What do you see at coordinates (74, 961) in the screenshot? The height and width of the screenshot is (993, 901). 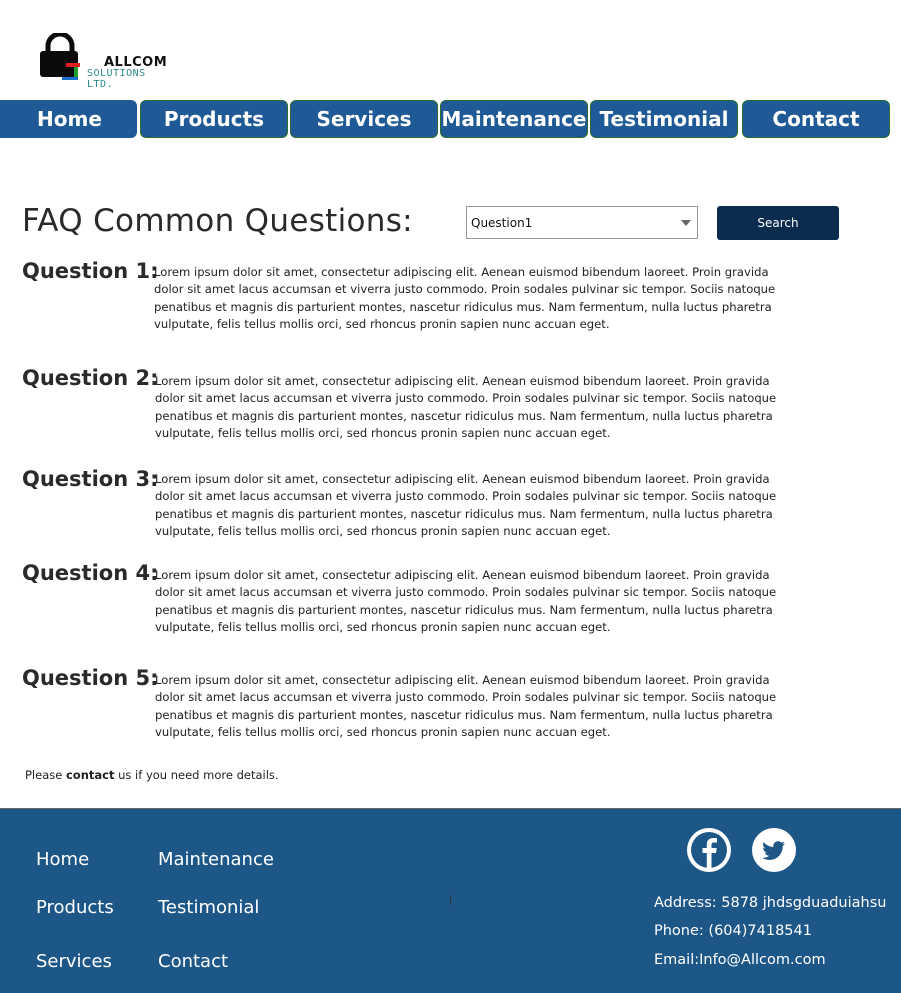 I see `footer-link-services: Services` at bounding box center [74, 961].